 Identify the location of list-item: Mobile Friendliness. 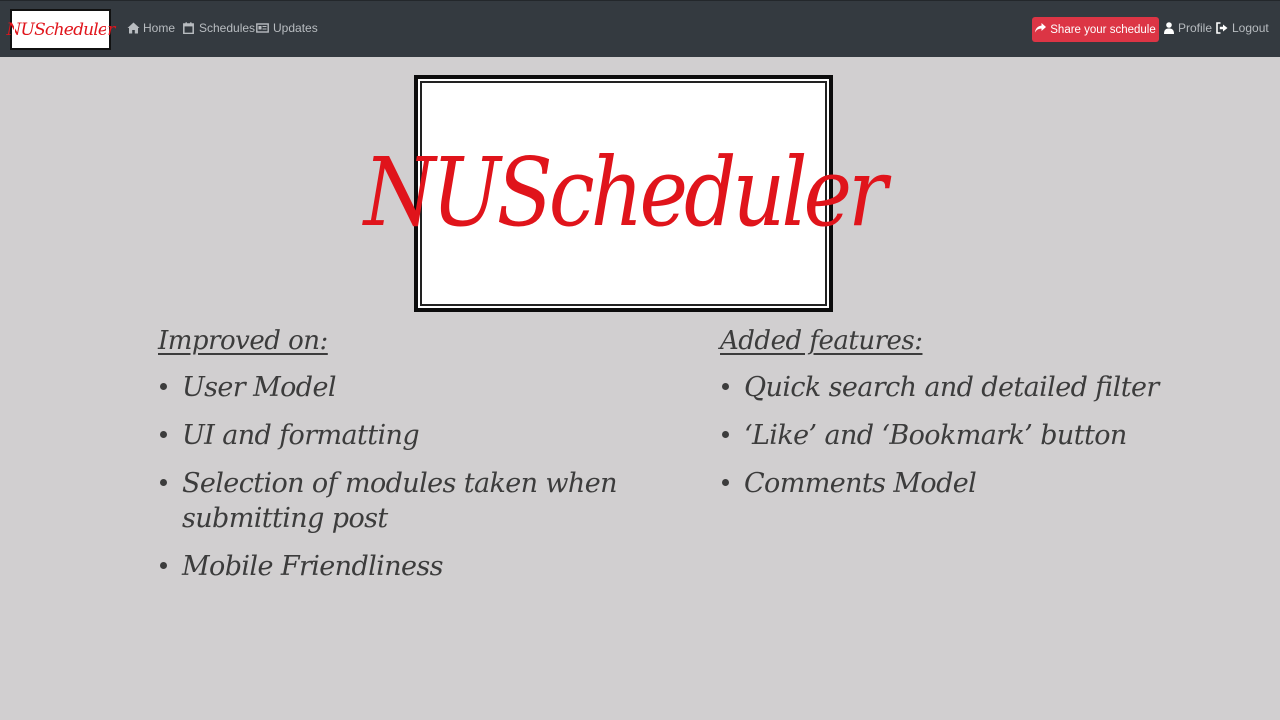
(408, 566).